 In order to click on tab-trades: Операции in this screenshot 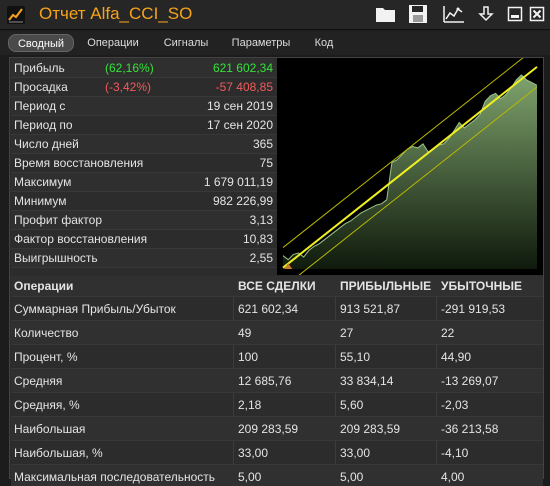, I will do `click(113, 43)`.